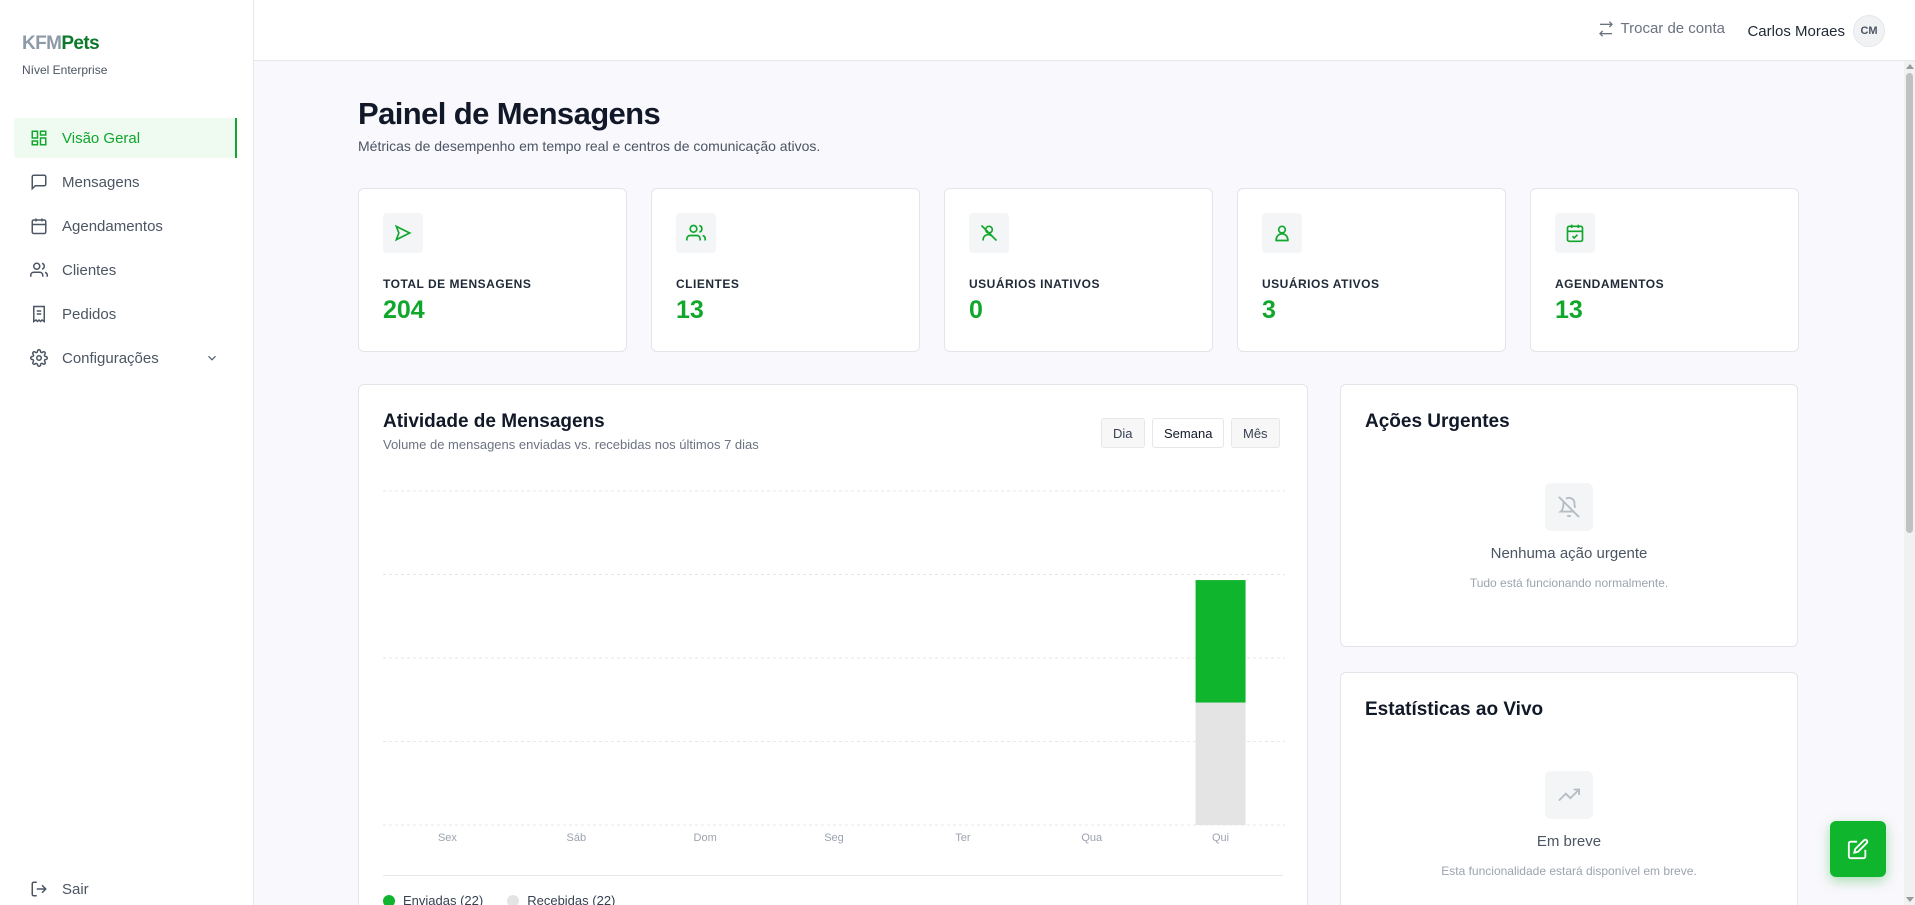 The height and width of the screenshot is (905, 1915). I want to click on stat-card-usuarios-inativos: USUÁRIOS INATIVOS 0, so click(1078, 270).